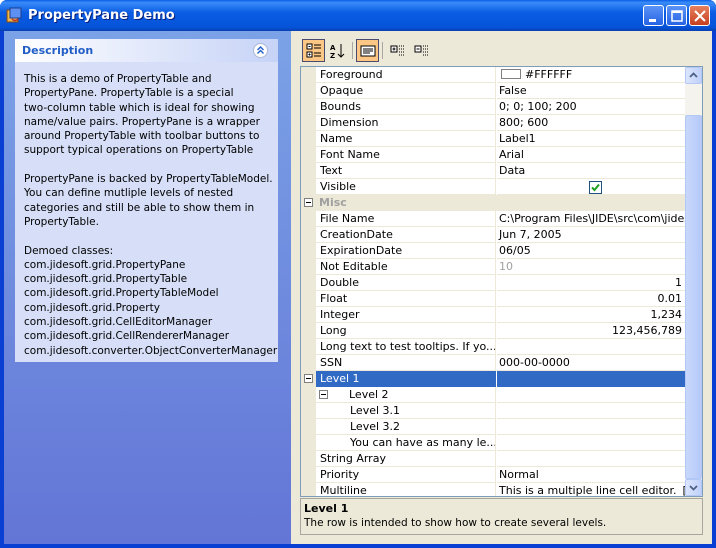 The height and width of the screenshot is (548, 716). What do you see at coordinates (591, 171) in the screenshot?
I see `property-value: Data` at bounding box center [591, 171].